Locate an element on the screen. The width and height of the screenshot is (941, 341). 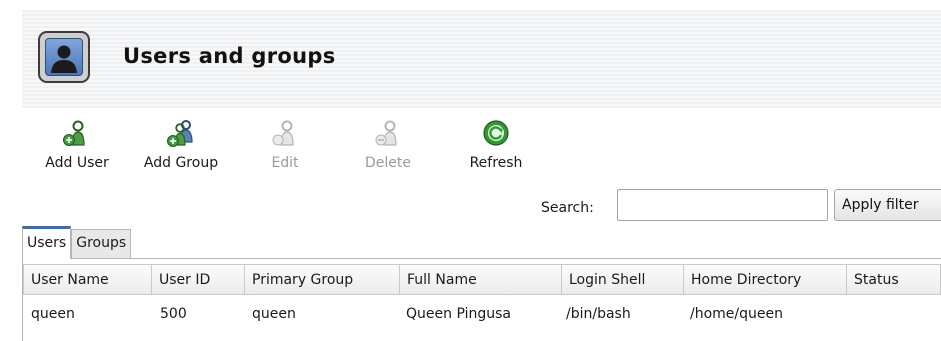
users-groups-icon is located at coordinates (64, 57).